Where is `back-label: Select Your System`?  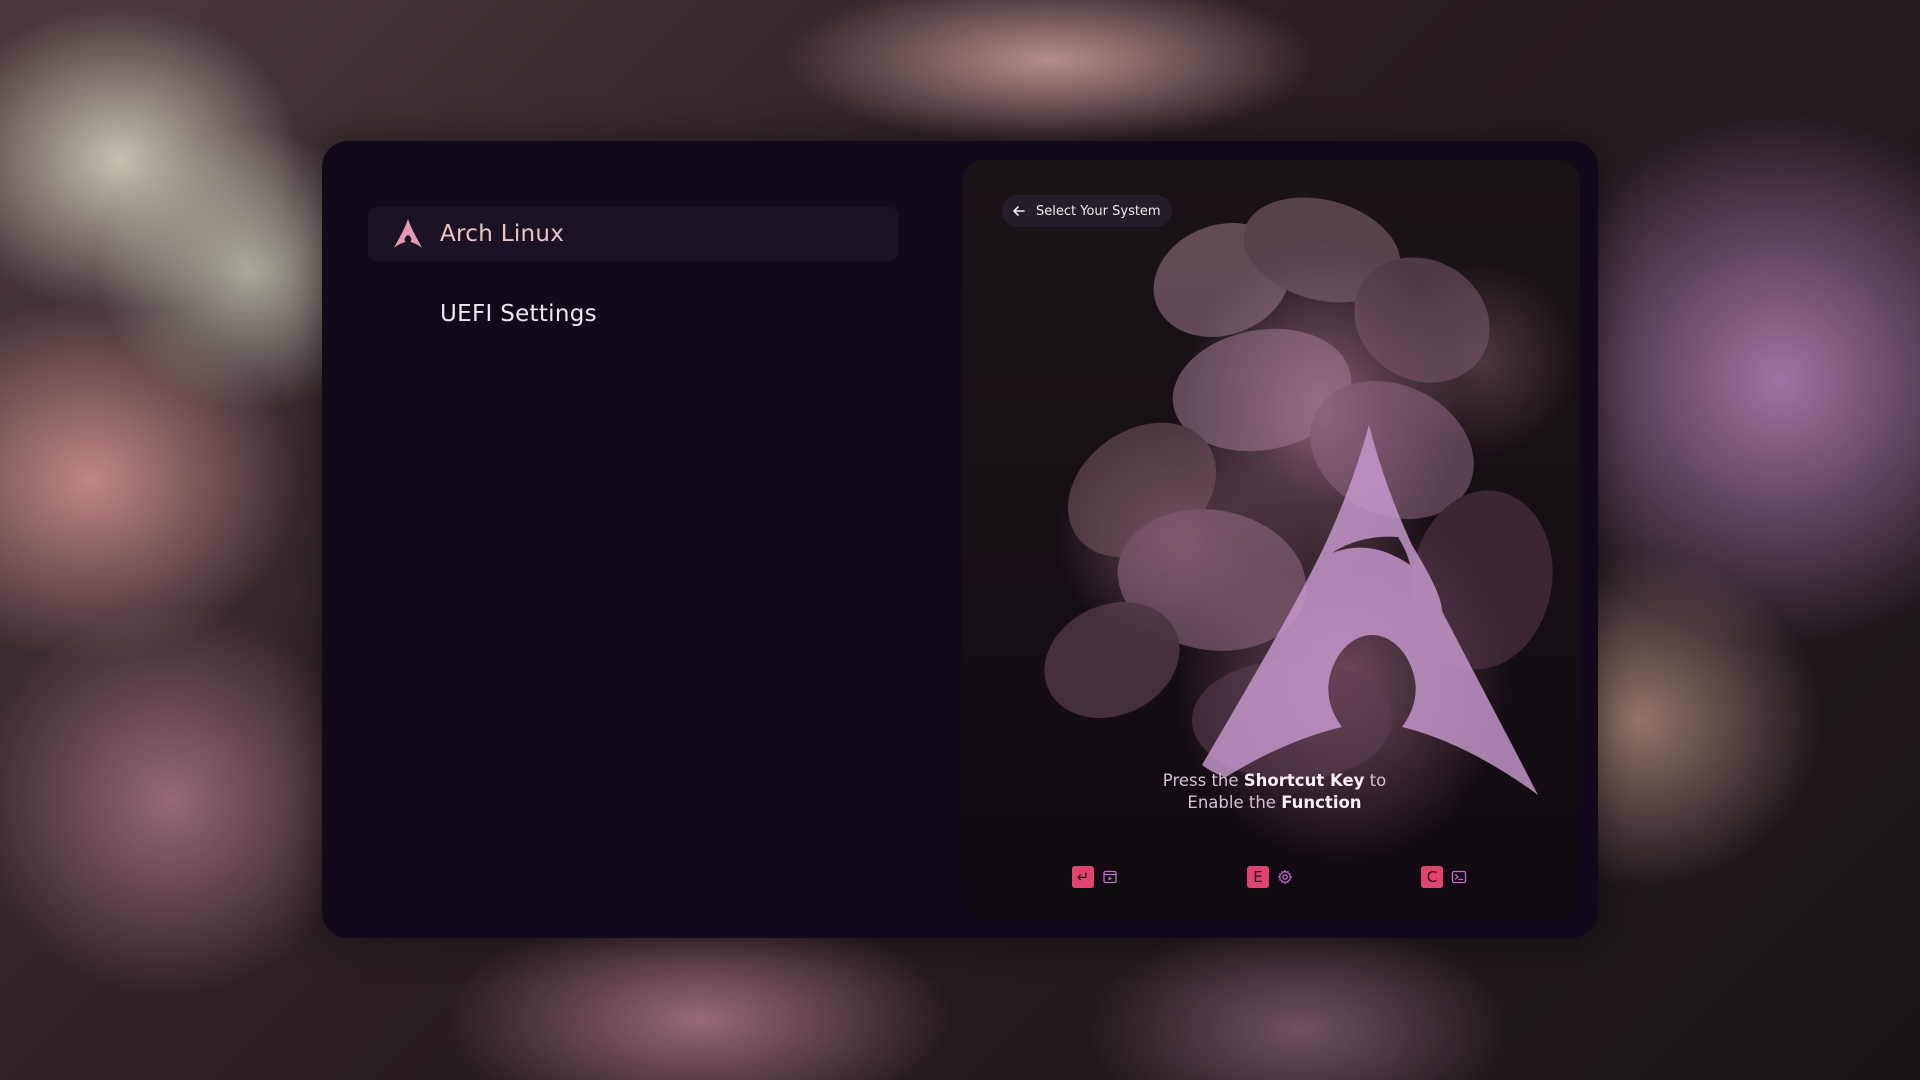
back-label: Select Your System is located at coordinates (1098, 211).